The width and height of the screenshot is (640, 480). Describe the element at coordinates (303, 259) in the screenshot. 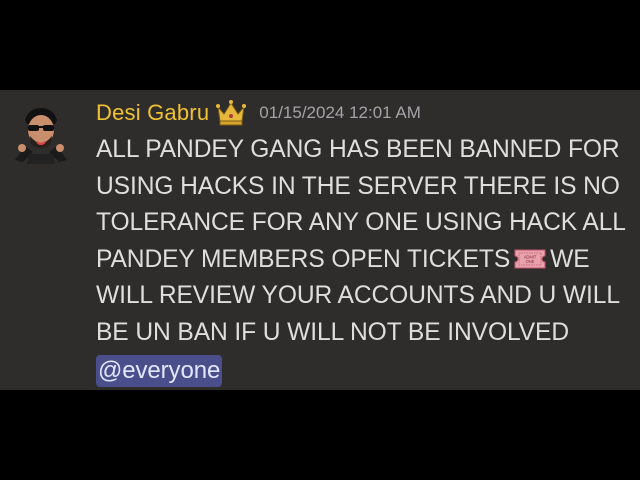

I see `message-line-text: PANDEY MEMBERS OPEN TICKETS` at that location.